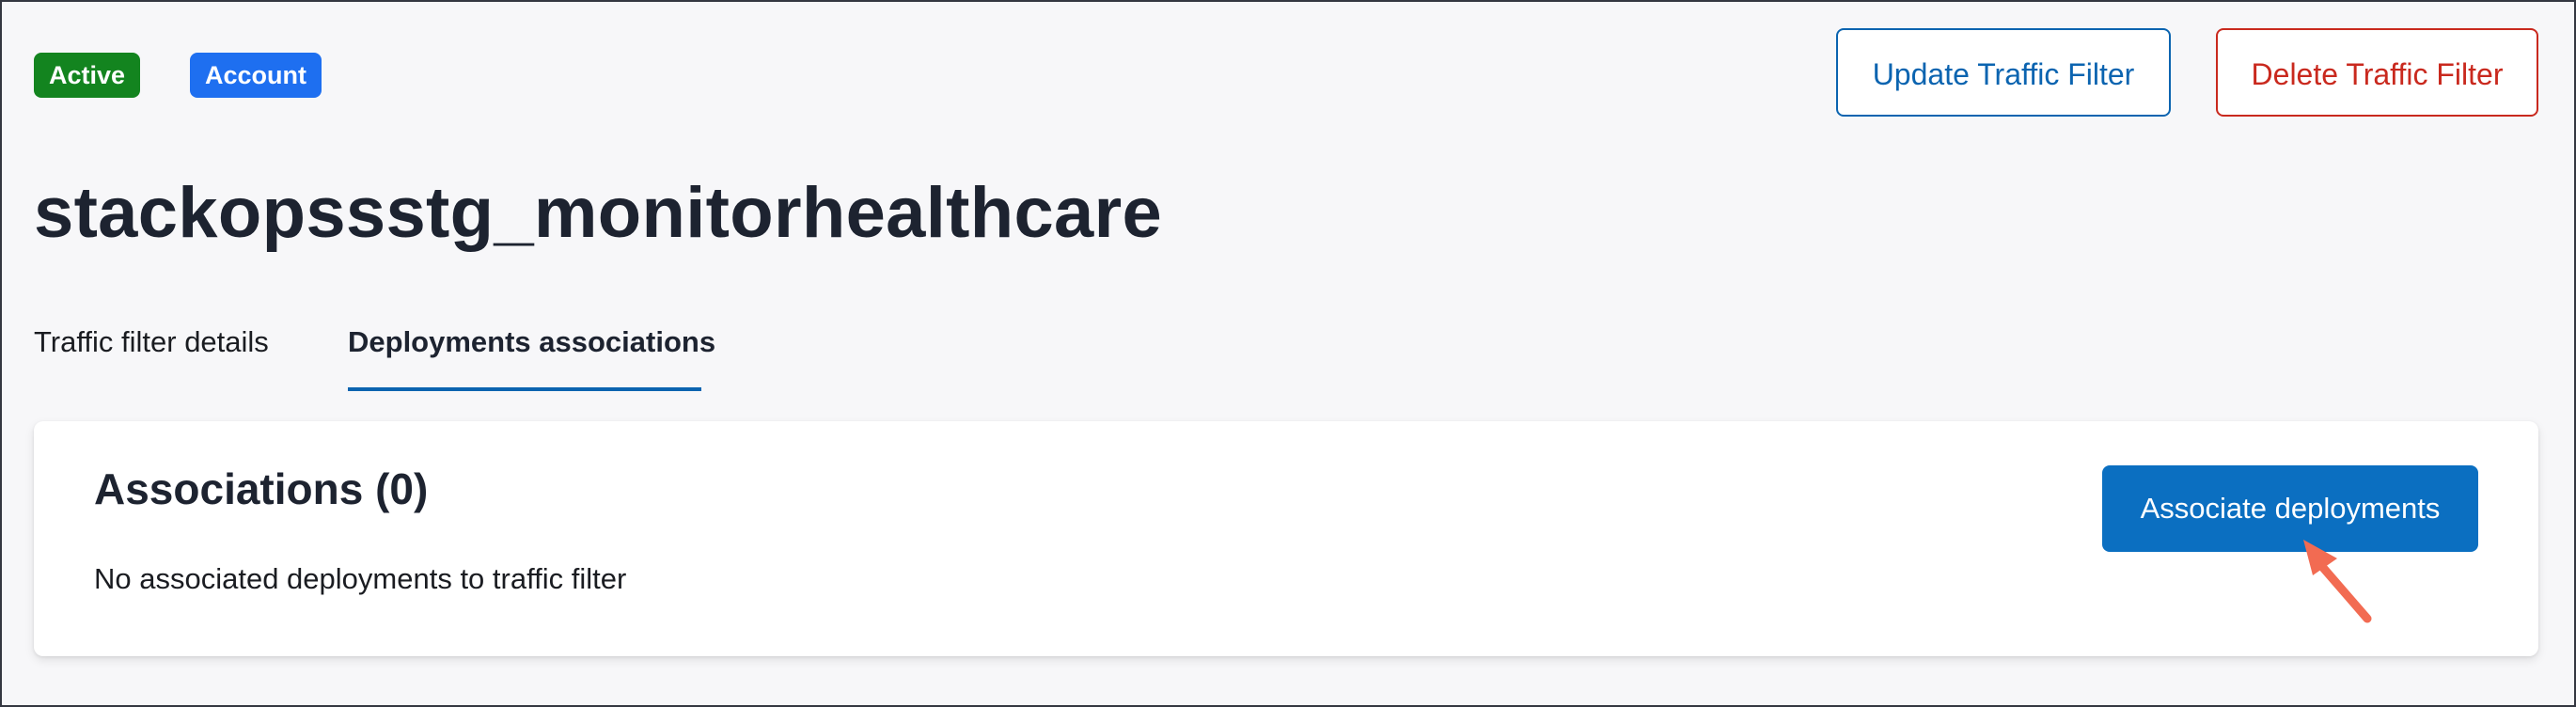 This screenshot has width=2576, height=707. I want to click on tab-deployments-associations: Deployments associations, so click(531, 342).